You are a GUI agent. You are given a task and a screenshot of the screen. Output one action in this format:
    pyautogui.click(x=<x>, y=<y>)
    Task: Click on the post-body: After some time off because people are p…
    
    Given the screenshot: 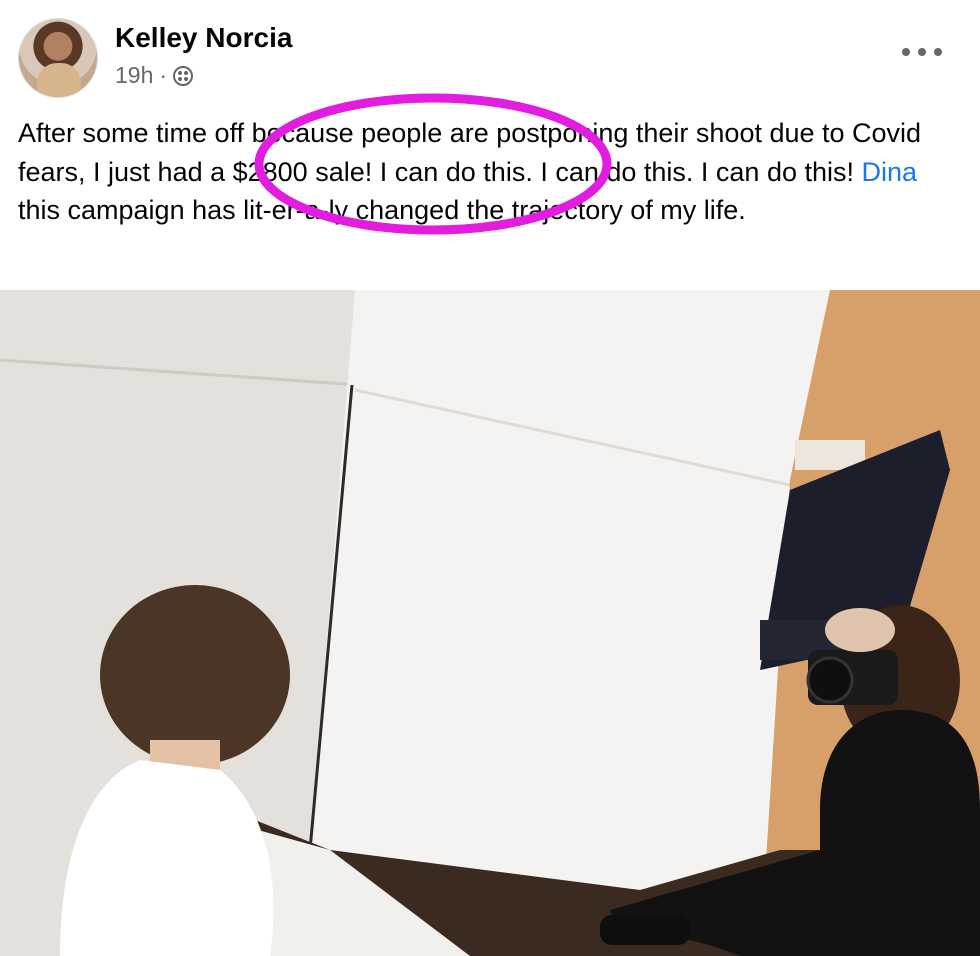 What is the action you would take?
    pyautogui.click(x=490, y=172)
    